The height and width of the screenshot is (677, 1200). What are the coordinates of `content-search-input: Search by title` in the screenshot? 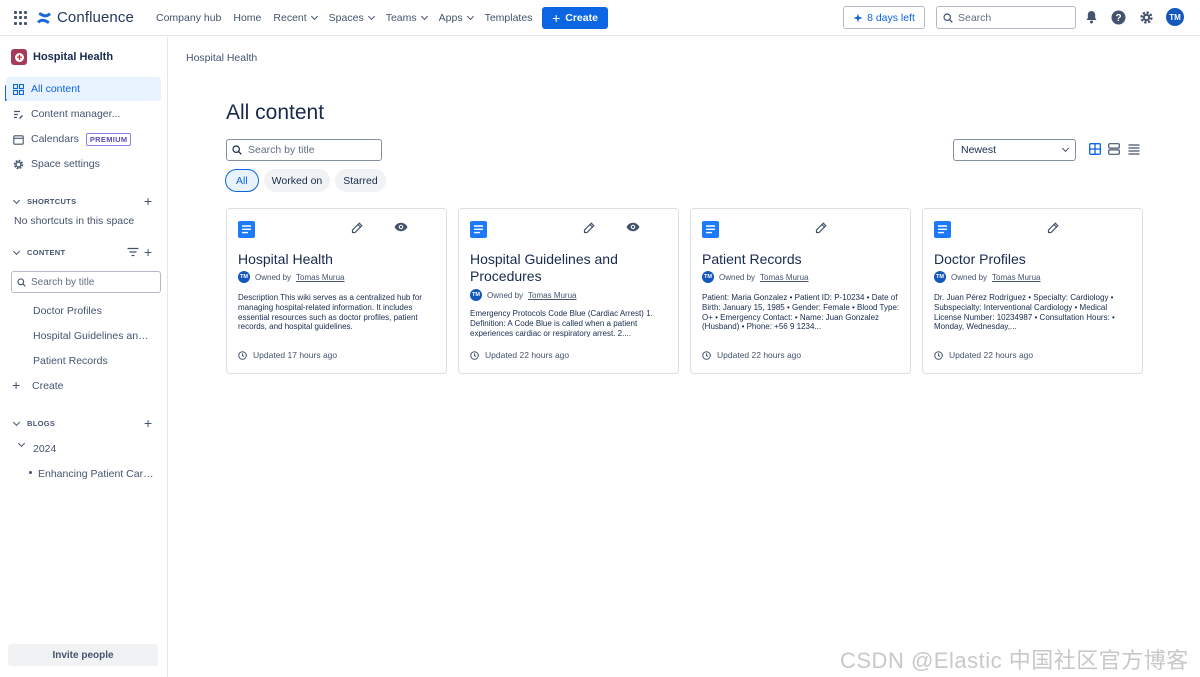 It's located at (86, 282).